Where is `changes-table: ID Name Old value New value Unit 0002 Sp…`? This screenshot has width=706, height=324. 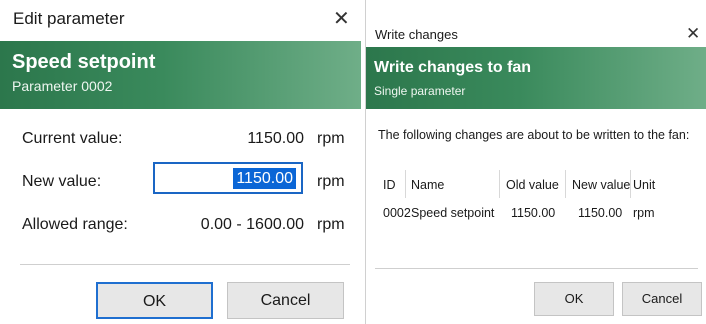
changes-table: ID Name Old value New value Unit 0002 Sp… is located at coordinates (536, 198).